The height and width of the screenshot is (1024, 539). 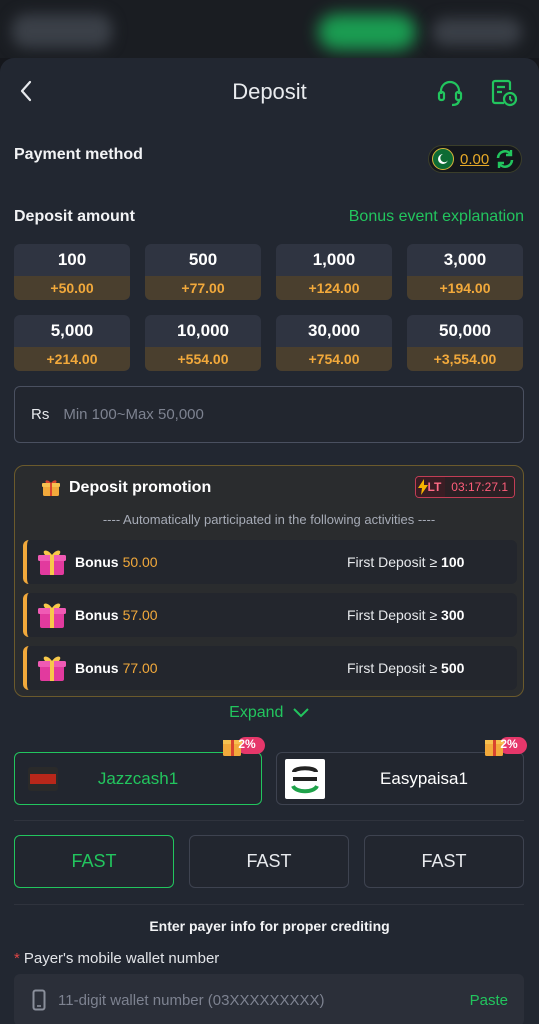 What do you see at coordinates (256, 712) in the screenshot?
I see `expand-label: Expand` at bounding box center [256, 712].